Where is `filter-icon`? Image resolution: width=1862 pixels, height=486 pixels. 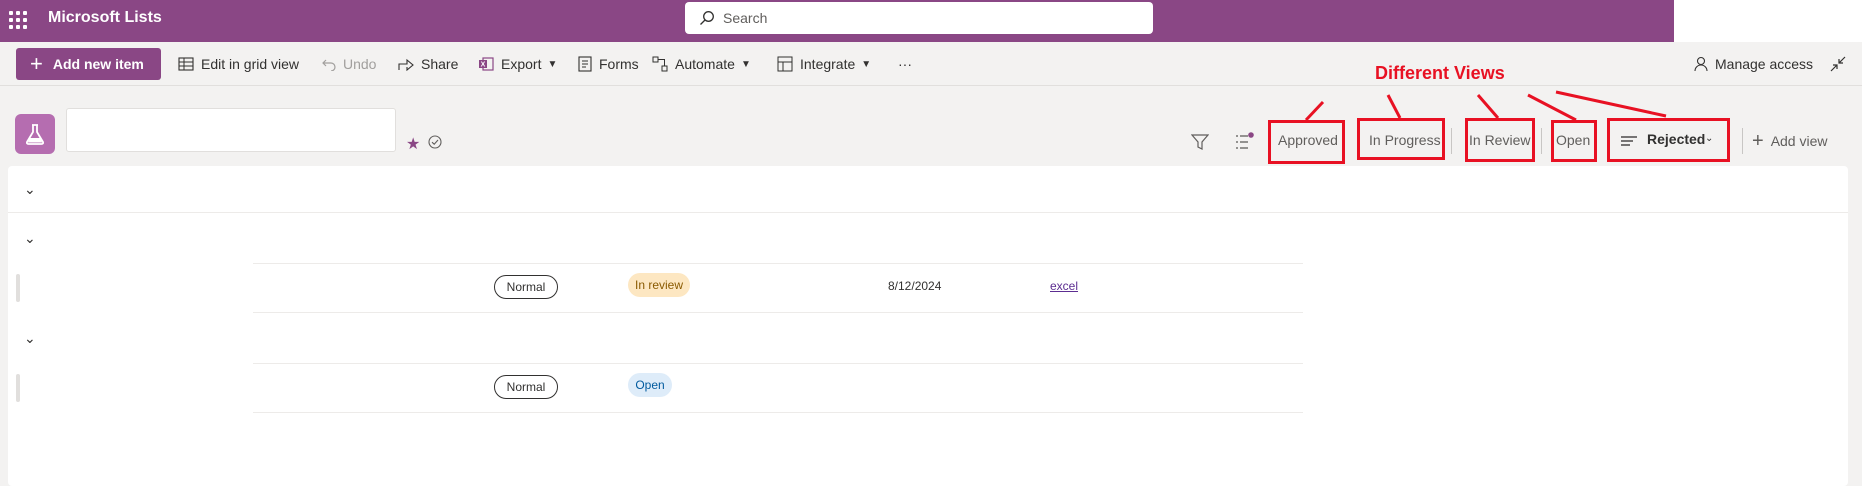
filter-icon is located at coordinates (1200, 144).